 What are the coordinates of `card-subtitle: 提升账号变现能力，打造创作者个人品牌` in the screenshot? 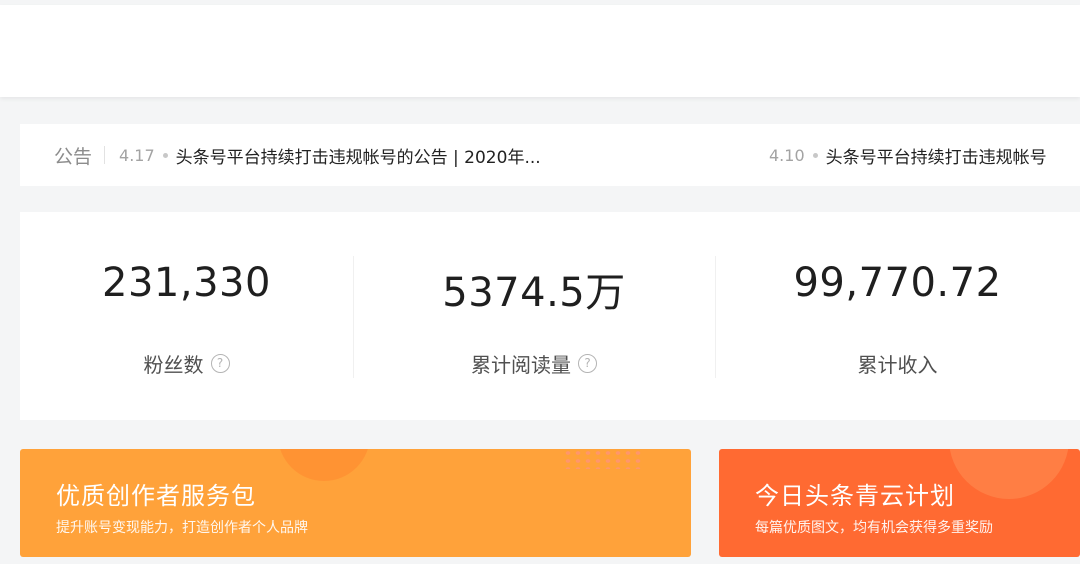 It's located at (182, 528).